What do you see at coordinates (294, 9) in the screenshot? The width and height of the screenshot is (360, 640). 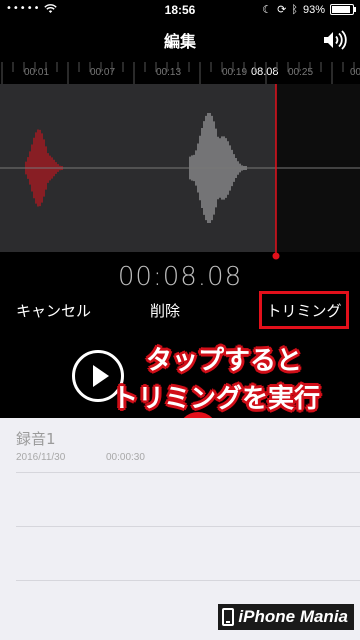 I see `bluetooth-icon: ᛒ` at bounding box center [294, 9].